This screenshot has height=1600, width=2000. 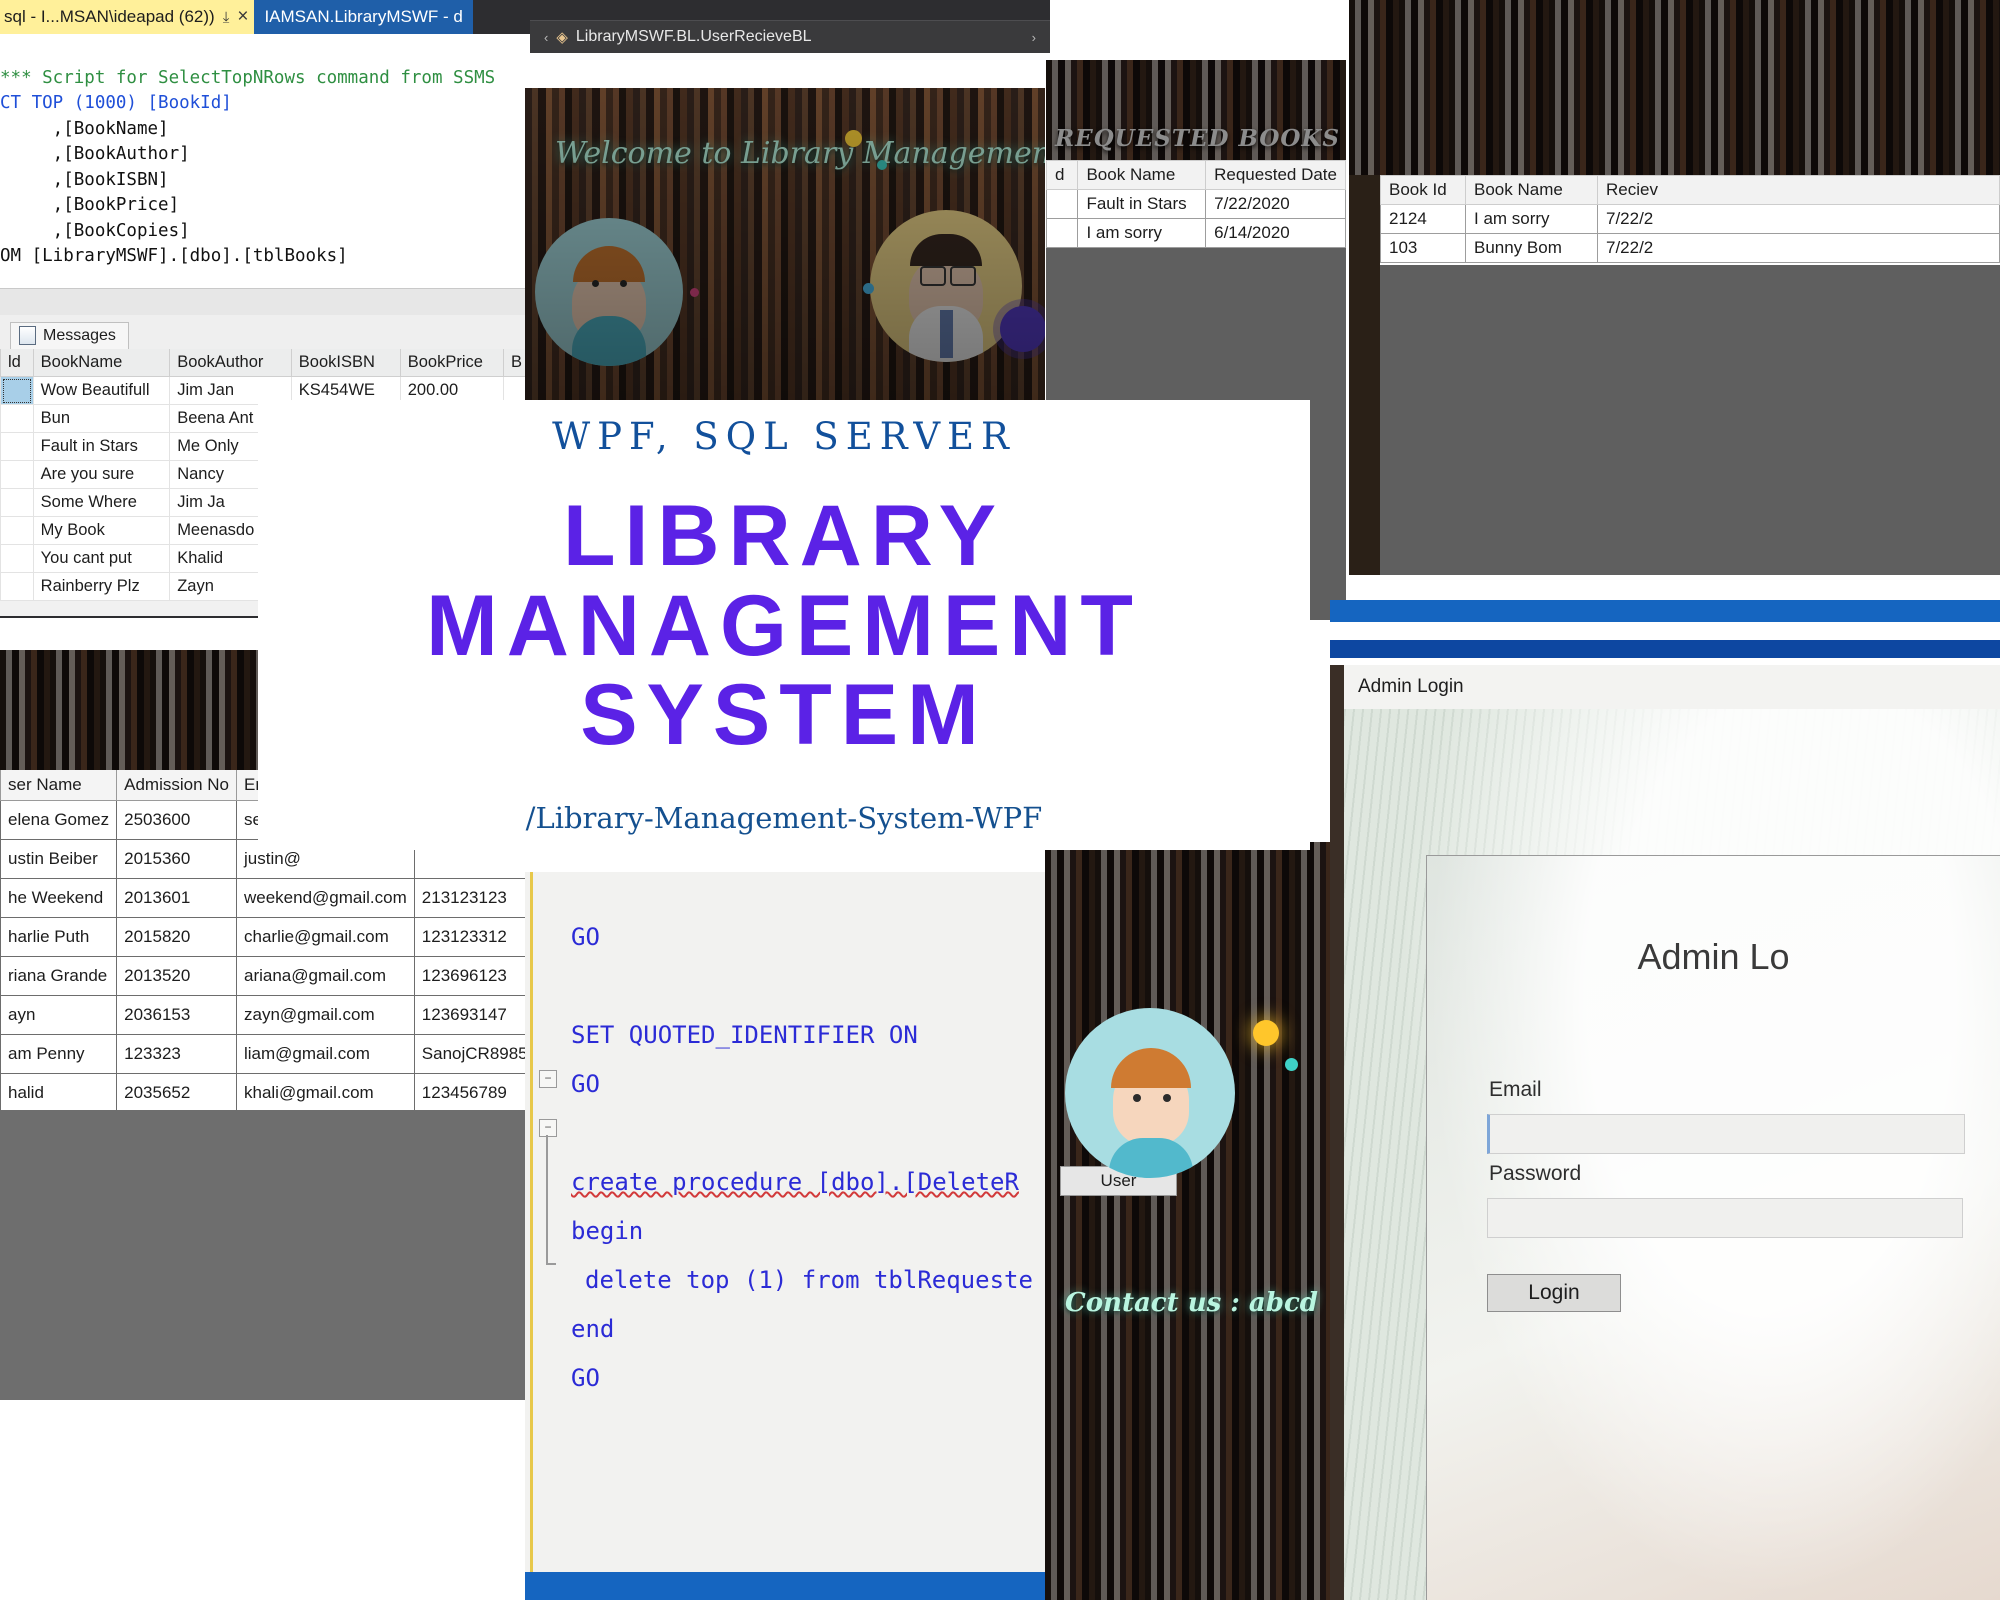 I want to click on cell-book-name: Fault in Stars, so click(x=1142, y=204).